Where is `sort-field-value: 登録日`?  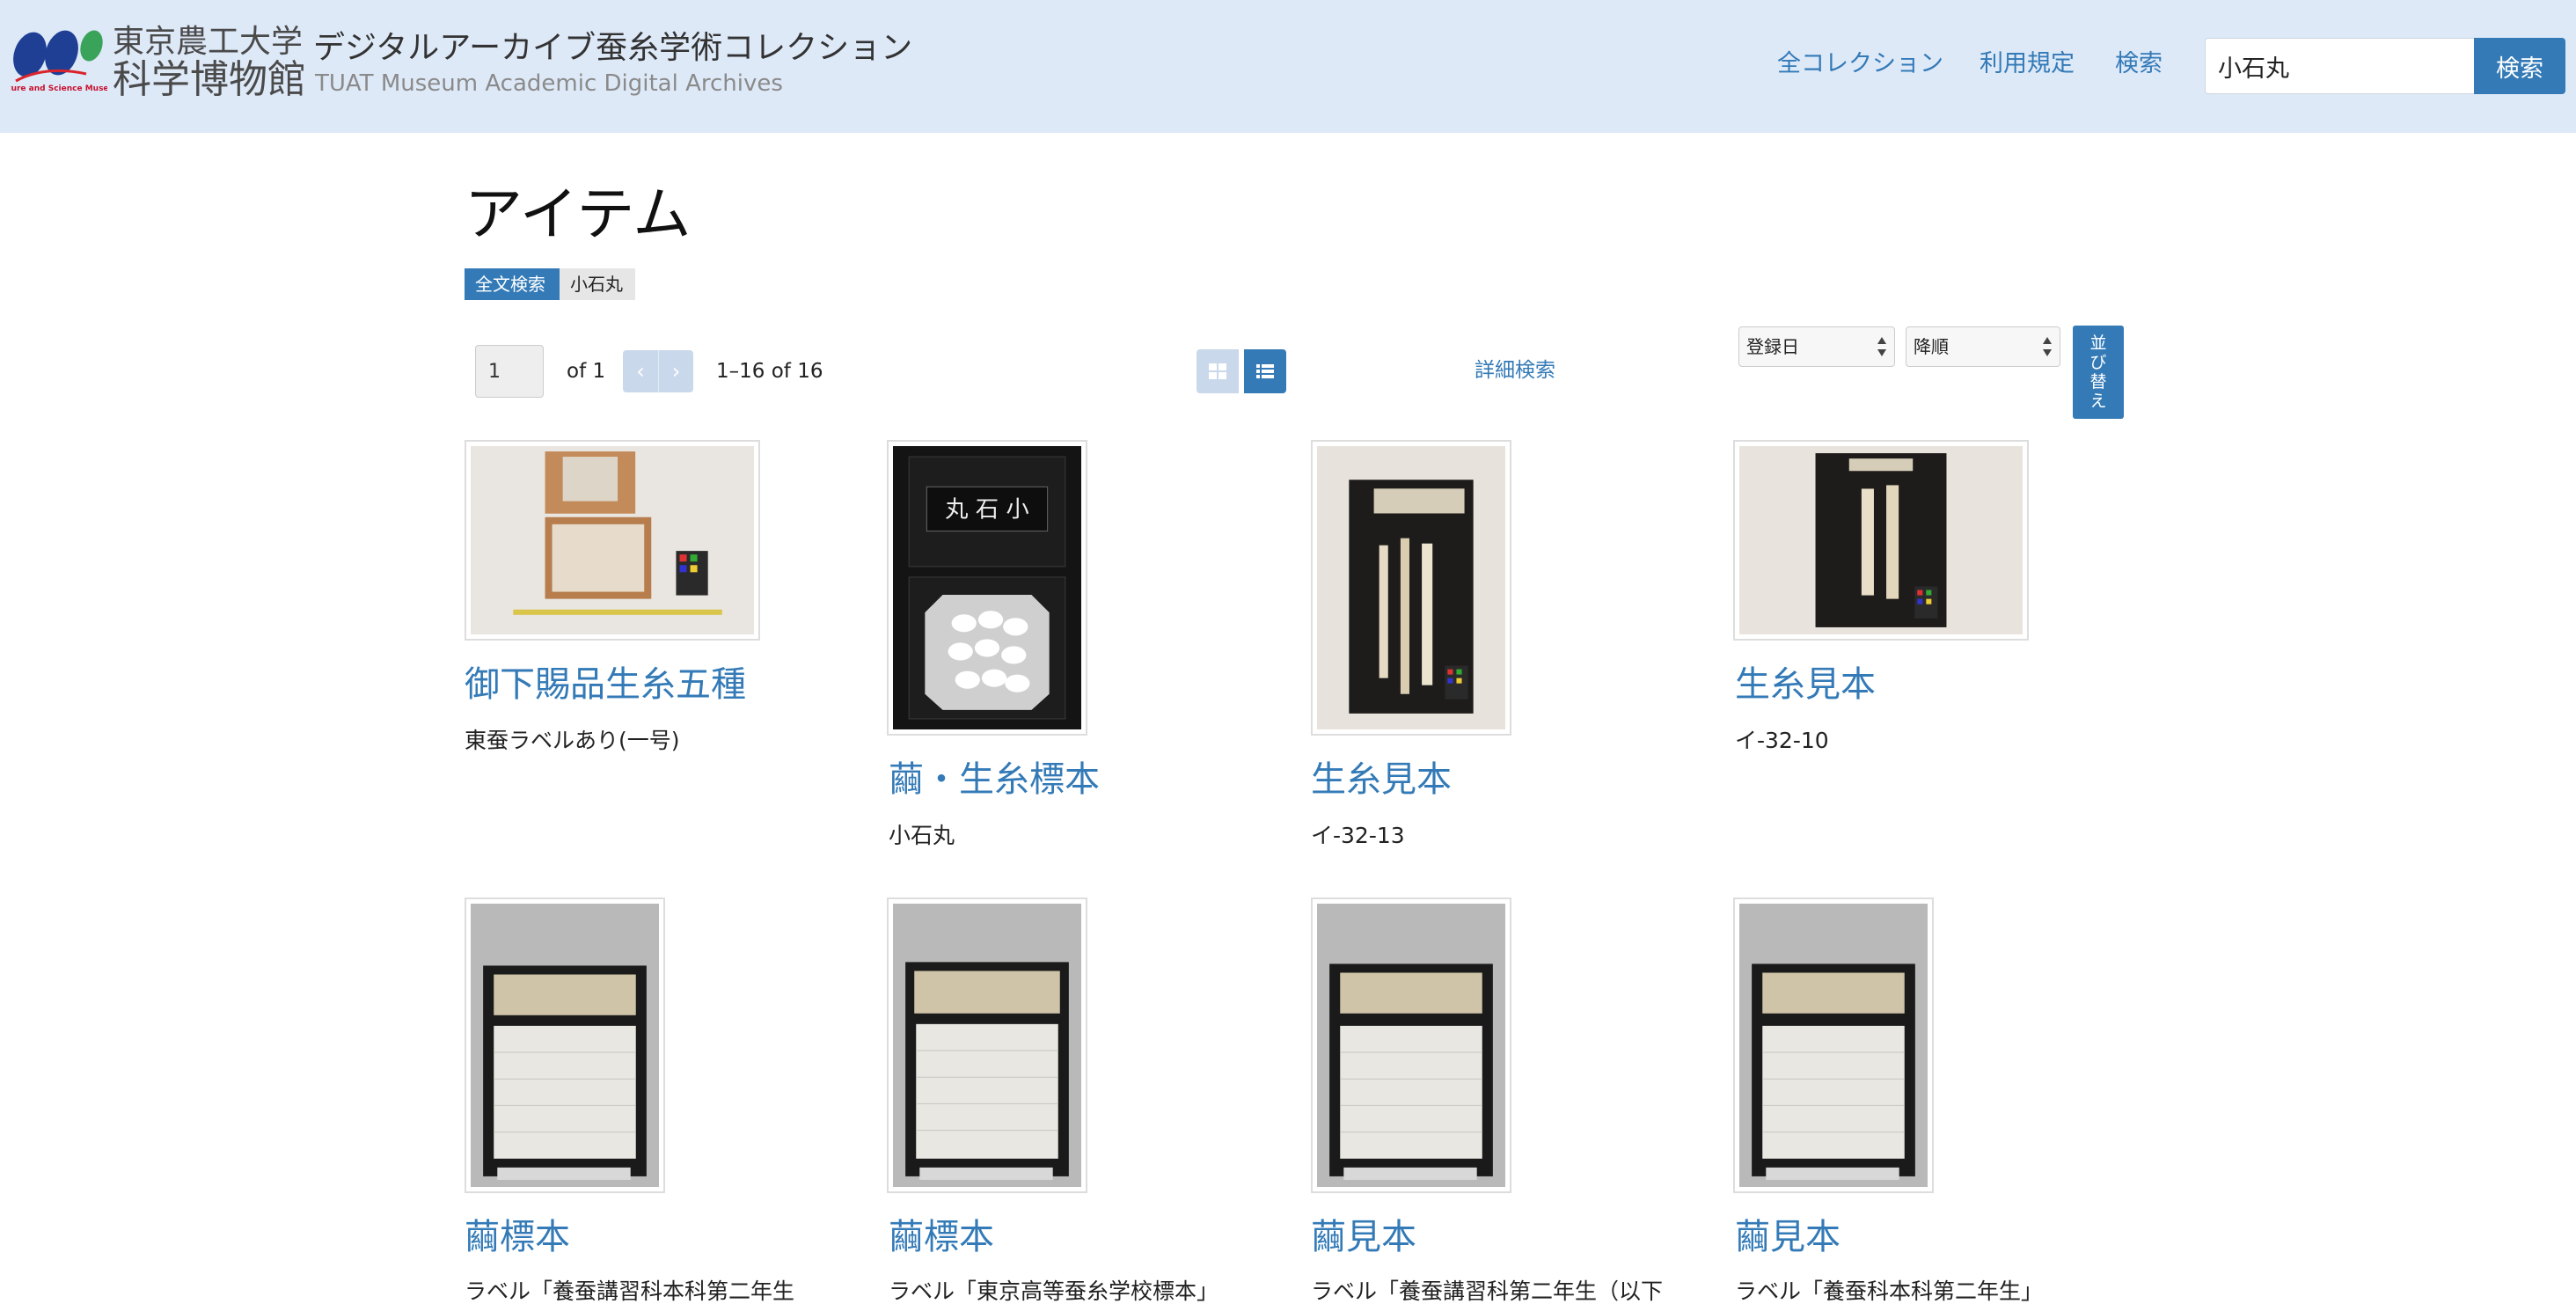
sort-field-value: 登録日 is located at coordinates (1772, 346).